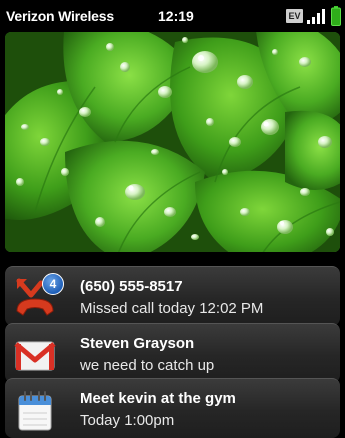 This screenshot has height=438, width=345. Describe the element at coordinates (336, 16) in the screenshot. I see `battery-icon` at that location.